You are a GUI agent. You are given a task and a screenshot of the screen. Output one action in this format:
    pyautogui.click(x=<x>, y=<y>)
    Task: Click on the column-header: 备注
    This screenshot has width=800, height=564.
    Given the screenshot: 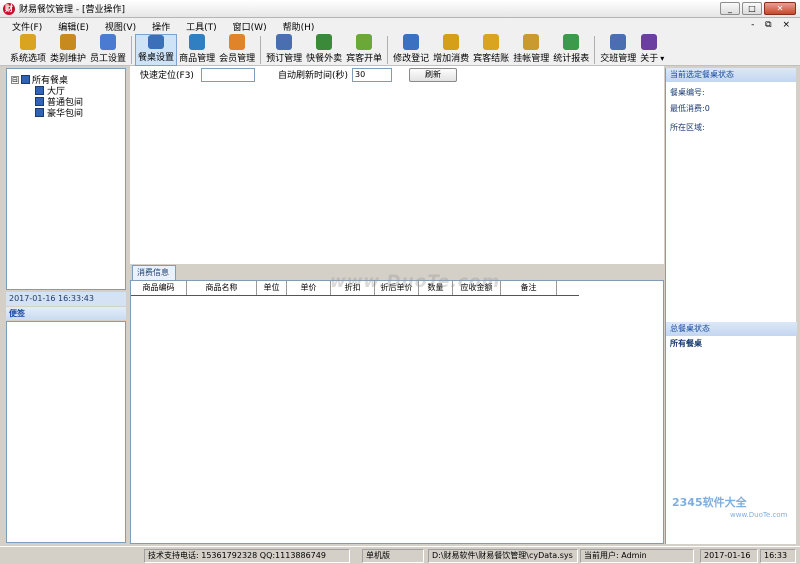 What is the action you would take?
    pyautogui.click(x=529, y=288)
    